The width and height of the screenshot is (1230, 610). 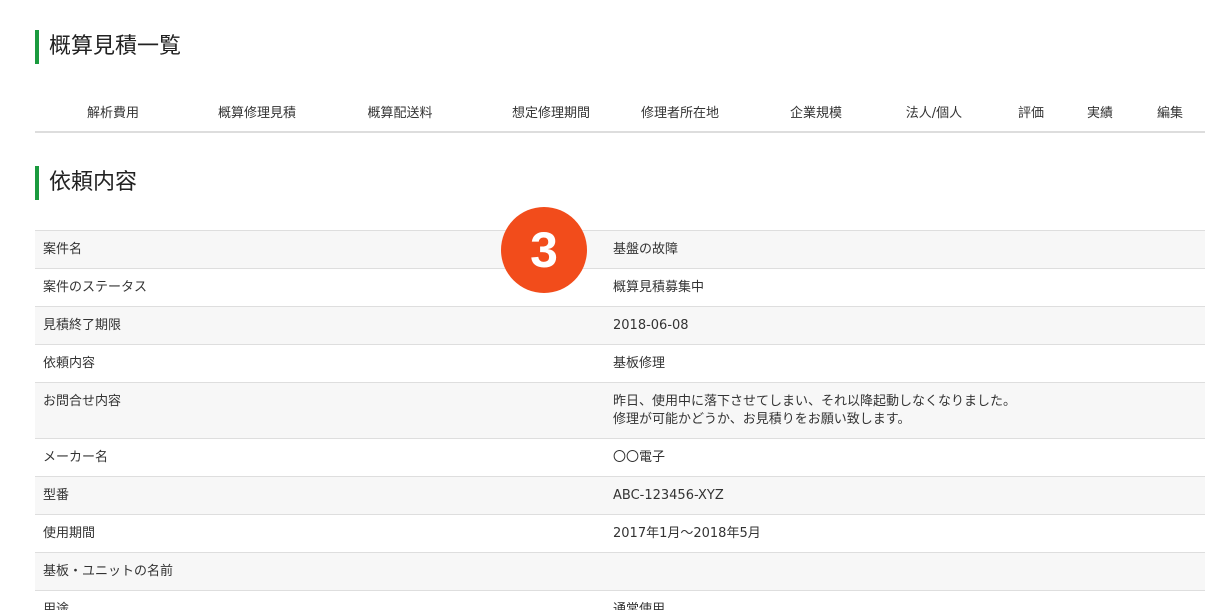 What do you see at coordinates (815, 401) in the screenshot?
I see `inquiry-line-1: 昨日、使用中に落下させてしまい、それ以降起動しなくなりました。` at bounding box center [815, 401].